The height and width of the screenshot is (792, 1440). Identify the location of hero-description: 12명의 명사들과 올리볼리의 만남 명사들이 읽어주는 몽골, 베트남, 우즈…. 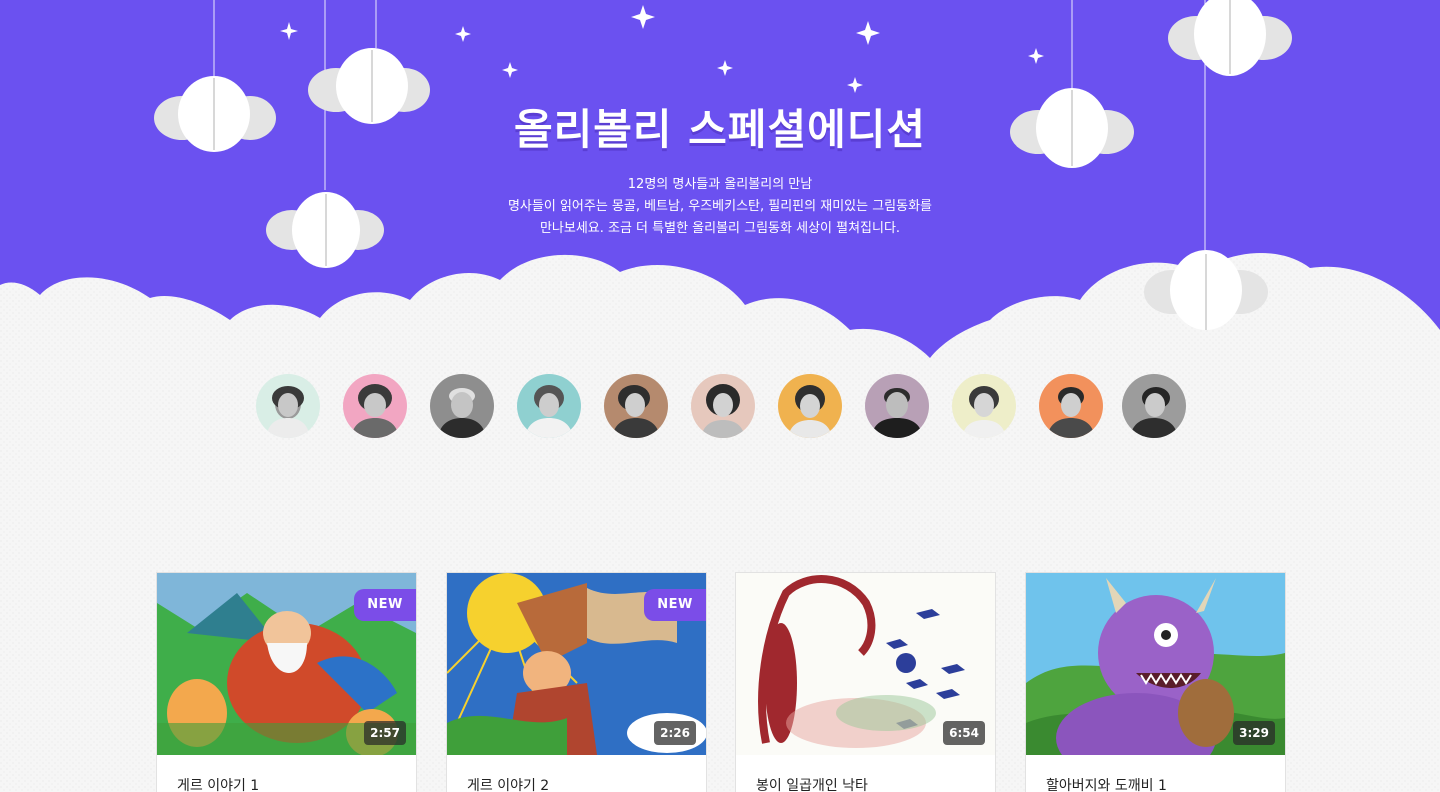
(720, 207).